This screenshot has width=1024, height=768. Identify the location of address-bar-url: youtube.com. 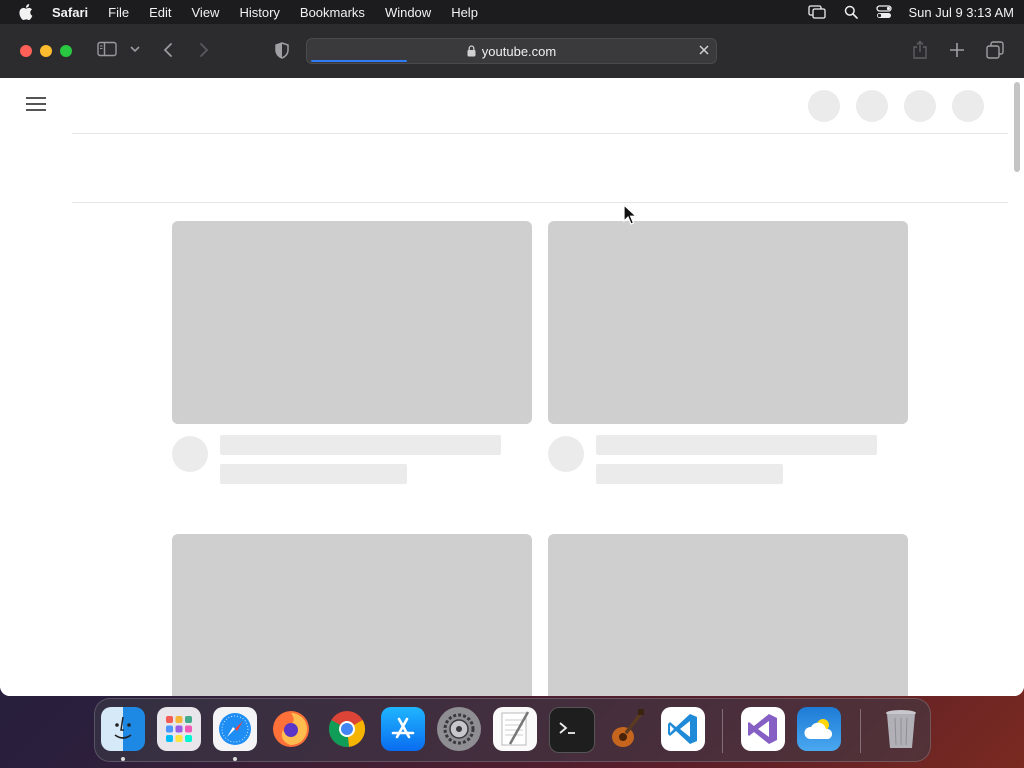
(519, 51).